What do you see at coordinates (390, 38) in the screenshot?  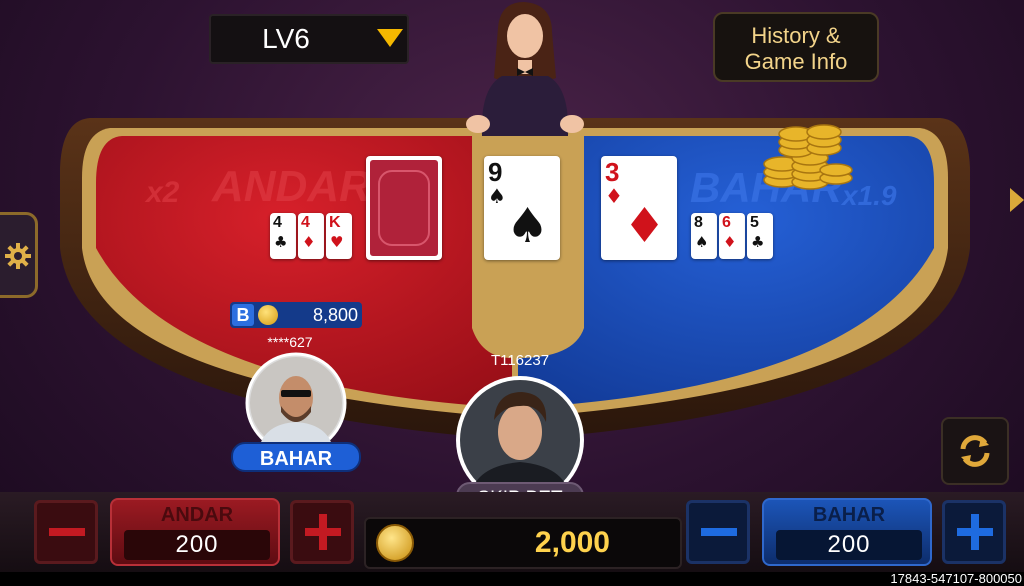 I see `dropdown-arrow-icon` at bounding box center [390, 38].